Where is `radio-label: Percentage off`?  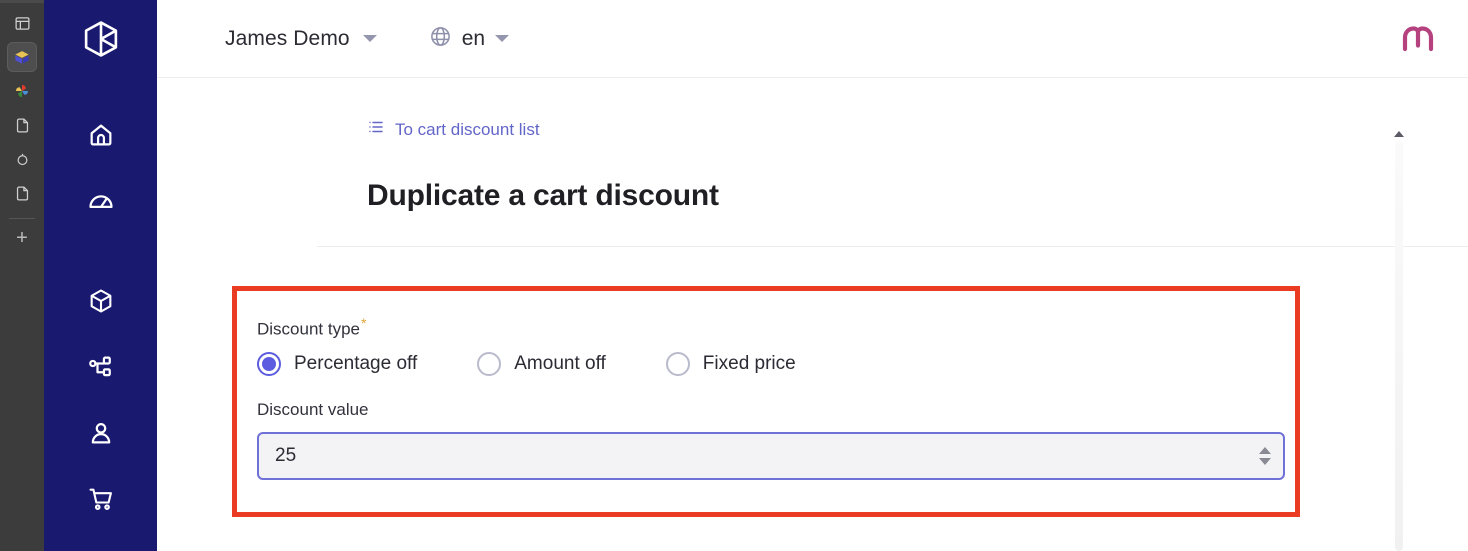 radio-label: Percentage off is located at coordinates (356, 363).